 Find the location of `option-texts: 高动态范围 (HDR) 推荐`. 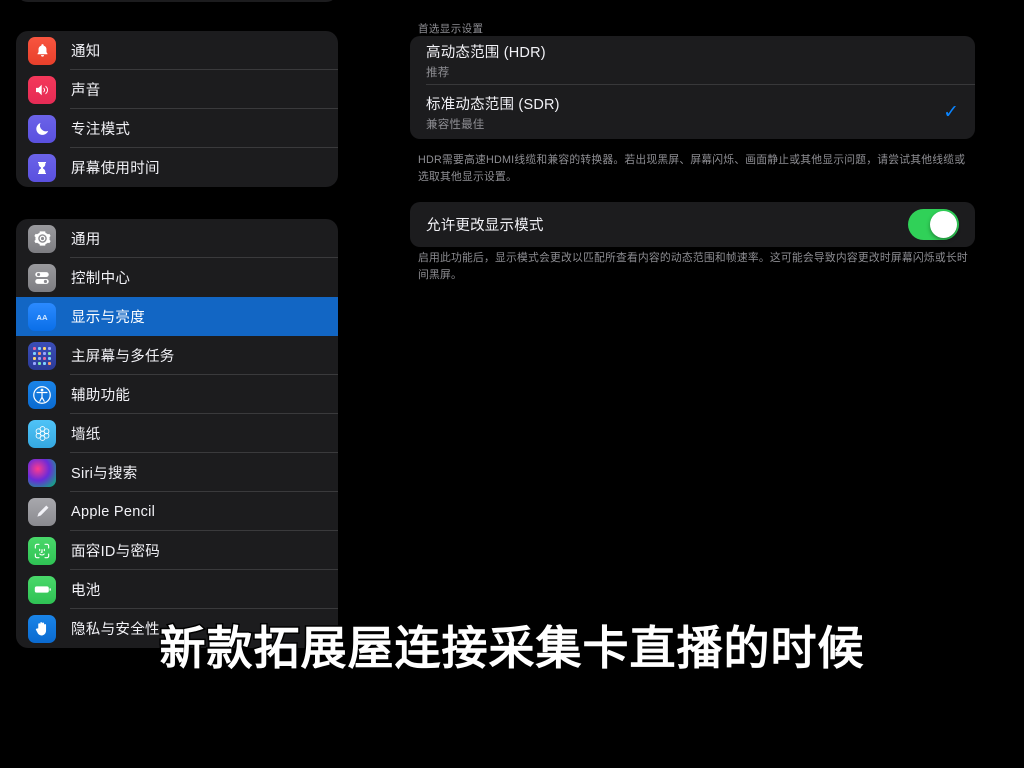

option-texts: 高动态范围 (HDR) 推荐 is located at coordinates (692, 60).